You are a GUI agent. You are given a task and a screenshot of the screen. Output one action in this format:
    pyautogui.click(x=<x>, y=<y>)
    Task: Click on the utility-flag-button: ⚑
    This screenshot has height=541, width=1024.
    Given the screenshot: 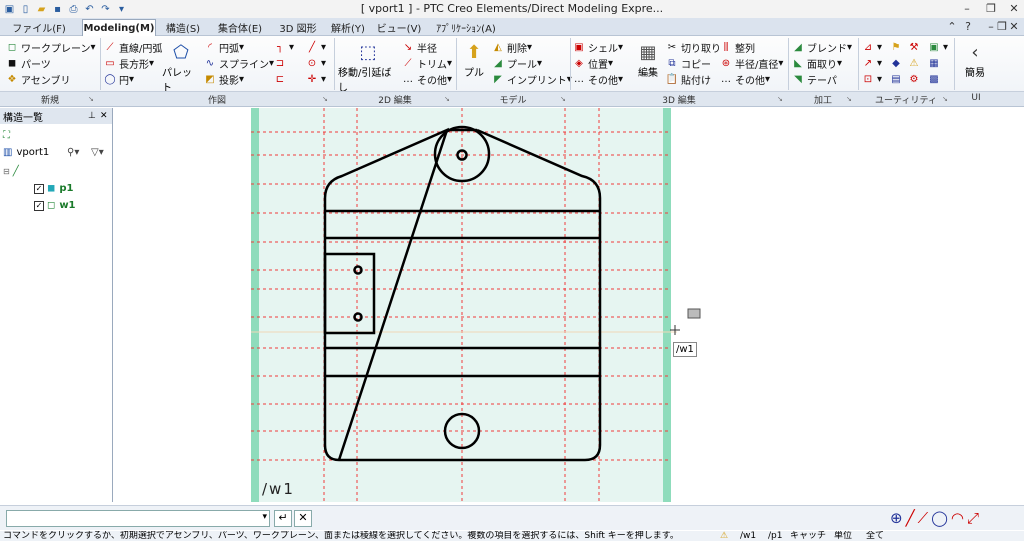 What is the action you would take?
    pyautogui.click(x=897, y=47)
    